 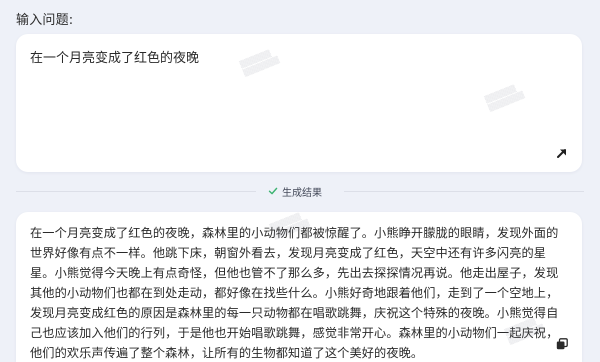 I want to click on watermark: ▒▒▒▒▒▒ ▒▒▒▒▒▒▒, so click(x=505, y=98).